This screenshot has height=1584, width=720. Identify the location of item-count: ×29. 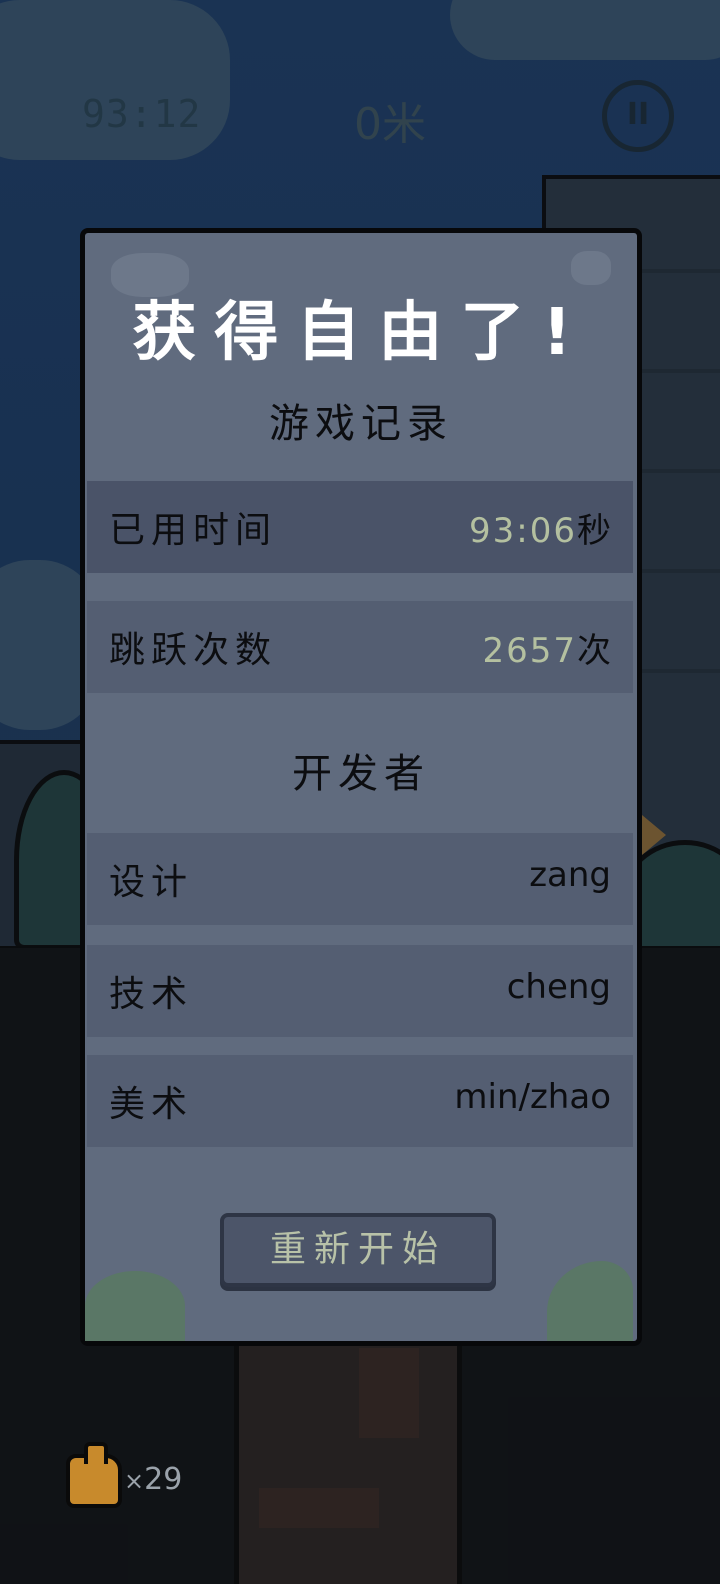
(153, 1479).